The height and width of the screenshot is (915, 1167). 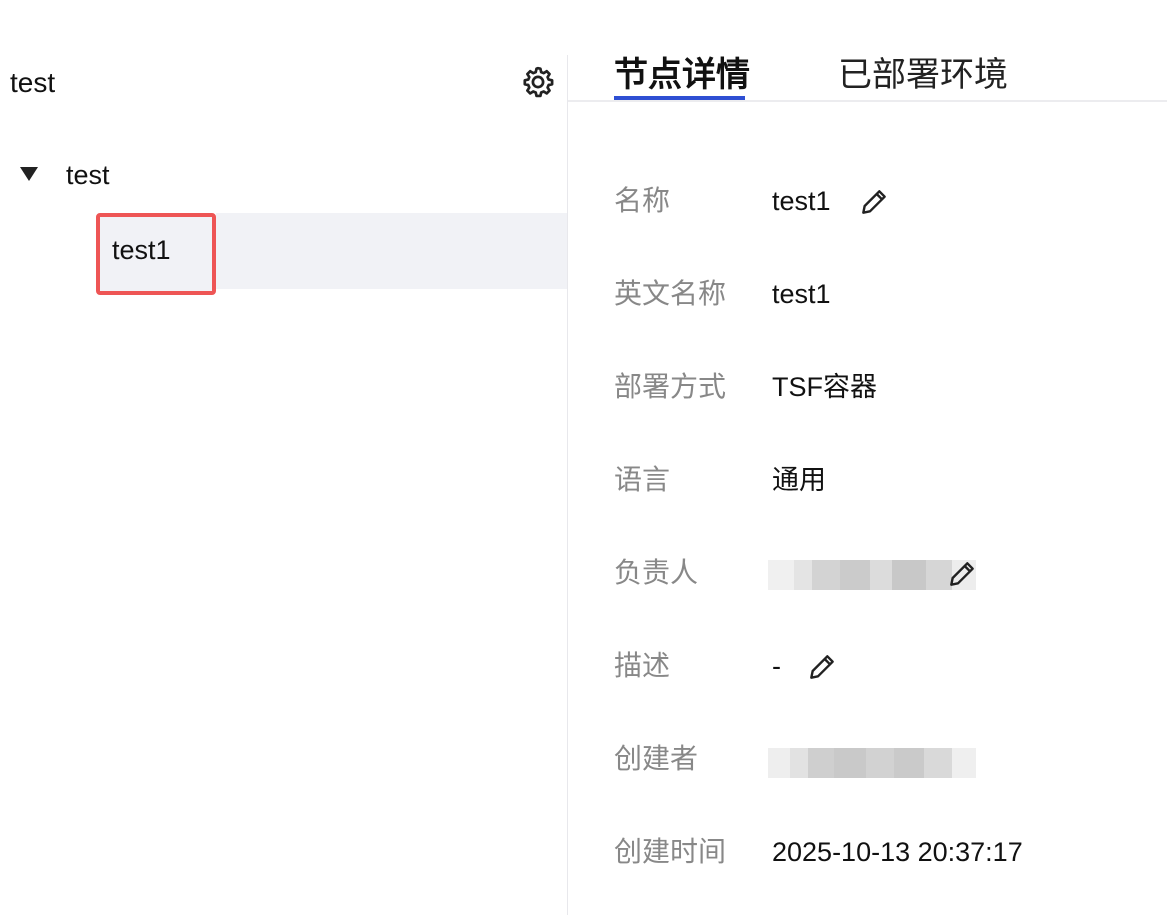 I want to click on tree-node-label: test1, so click(x=141, y=250).